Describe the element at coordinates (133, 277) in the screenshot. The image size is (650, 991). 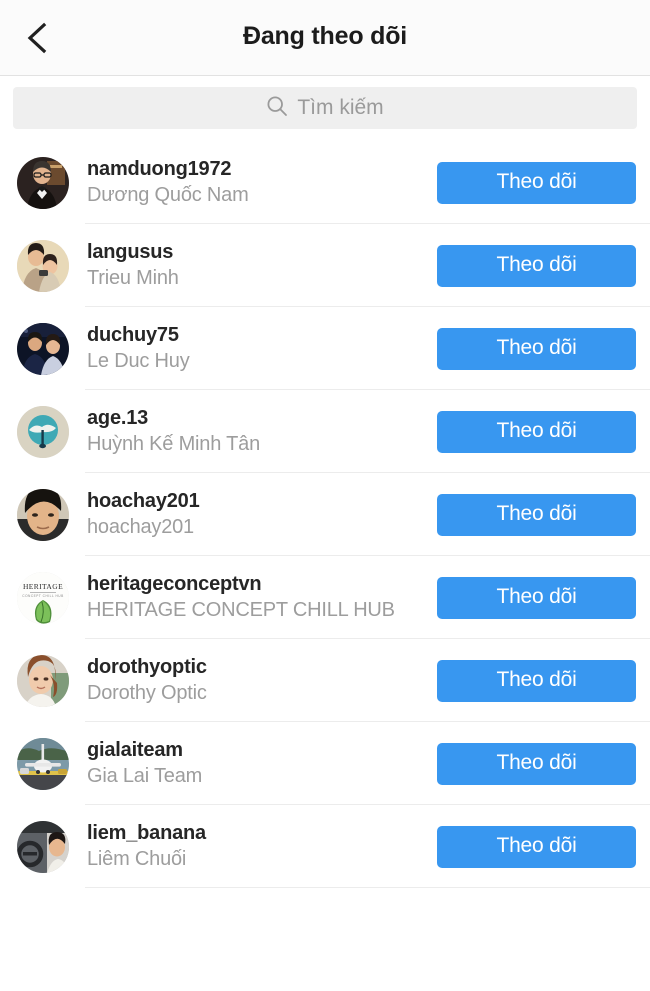
I see `fullname: Trieu Minh` at that location.